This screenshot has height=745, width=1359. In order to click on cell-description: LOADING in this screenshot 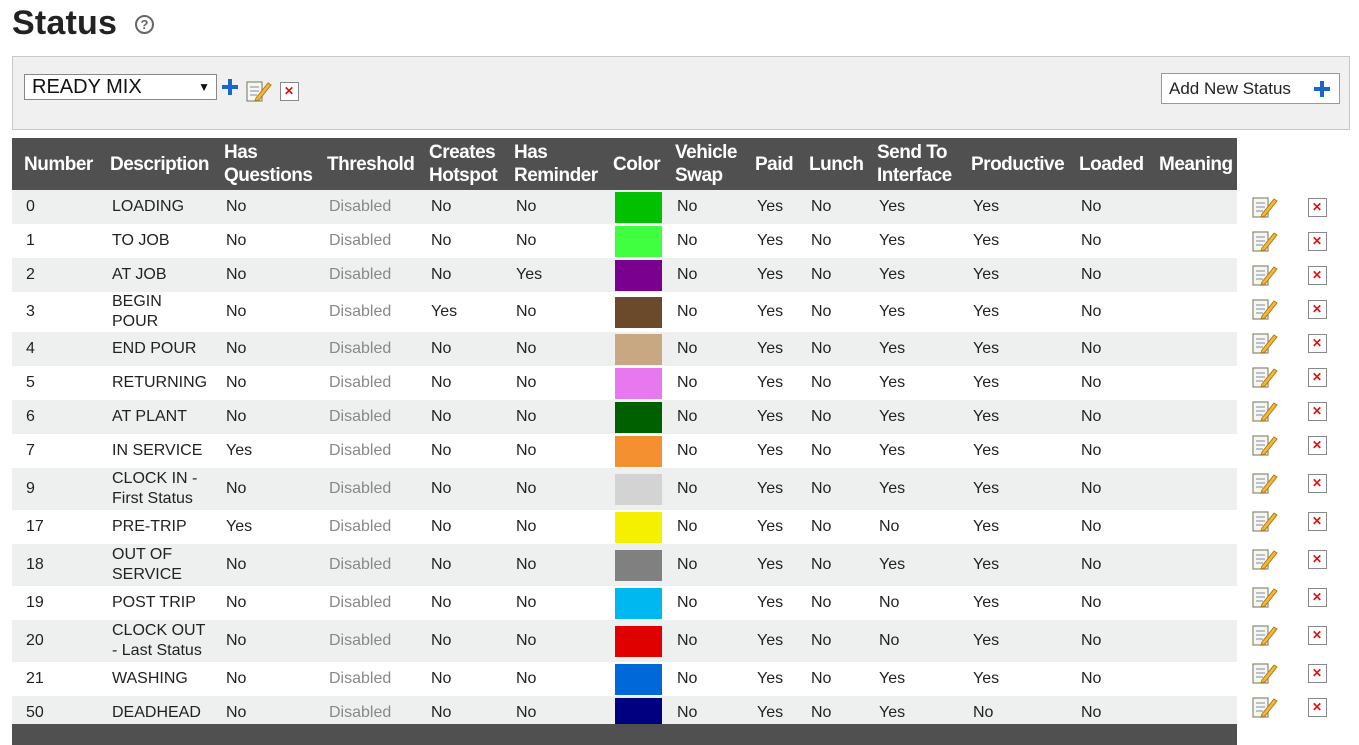, I will do `click(155, 207)`.